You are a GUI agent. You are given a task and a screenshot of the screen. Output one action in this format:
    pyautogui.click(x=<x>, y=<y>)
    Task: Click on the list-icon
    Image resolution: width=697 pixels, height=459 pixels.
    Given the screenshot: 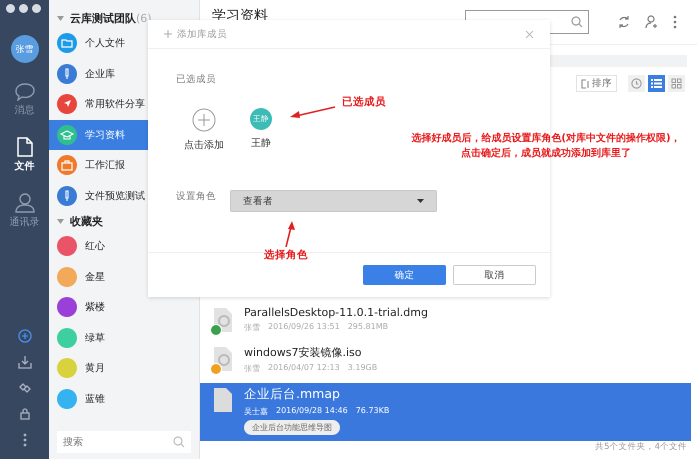 What is the action you would take?
    pyautogui.click(x=656, y=83)
    